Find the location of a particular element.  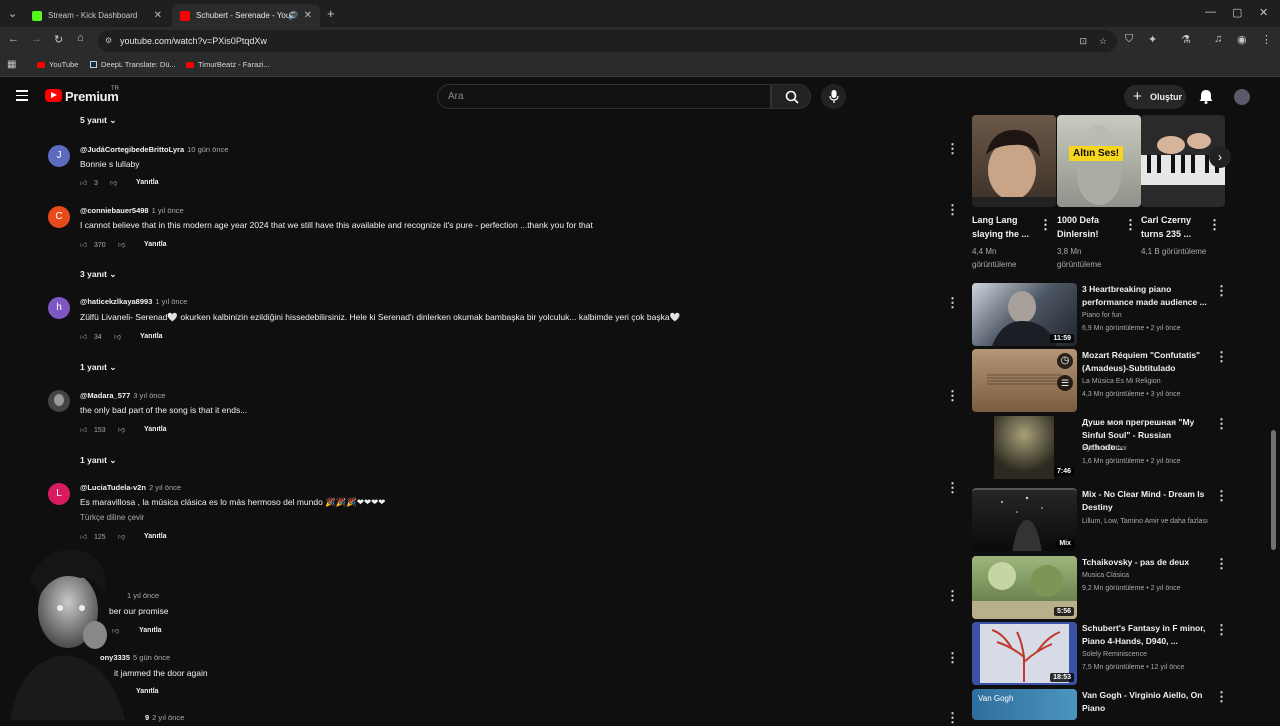

translate-link: Türkçe diline çevir is located at coordinates (112, 517).